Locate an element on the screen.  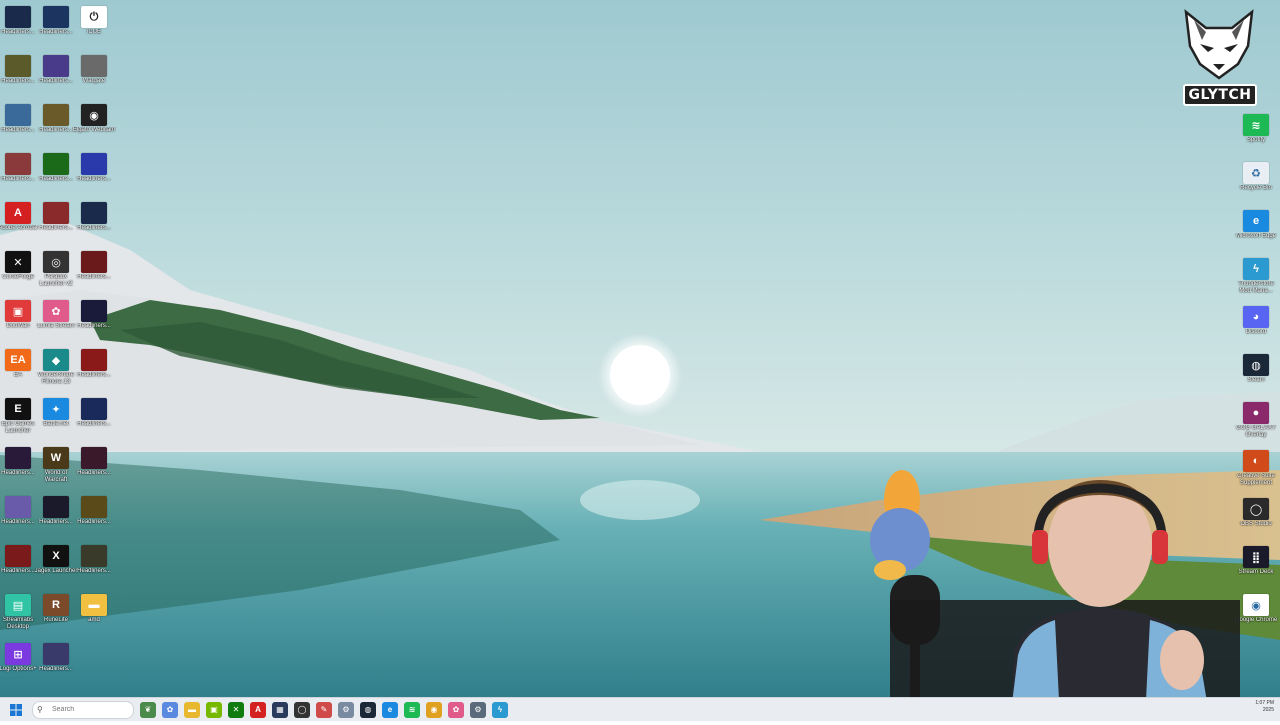
system-tray-clock: 1:07 PM 2025 is located at coordinates (1264, 707).